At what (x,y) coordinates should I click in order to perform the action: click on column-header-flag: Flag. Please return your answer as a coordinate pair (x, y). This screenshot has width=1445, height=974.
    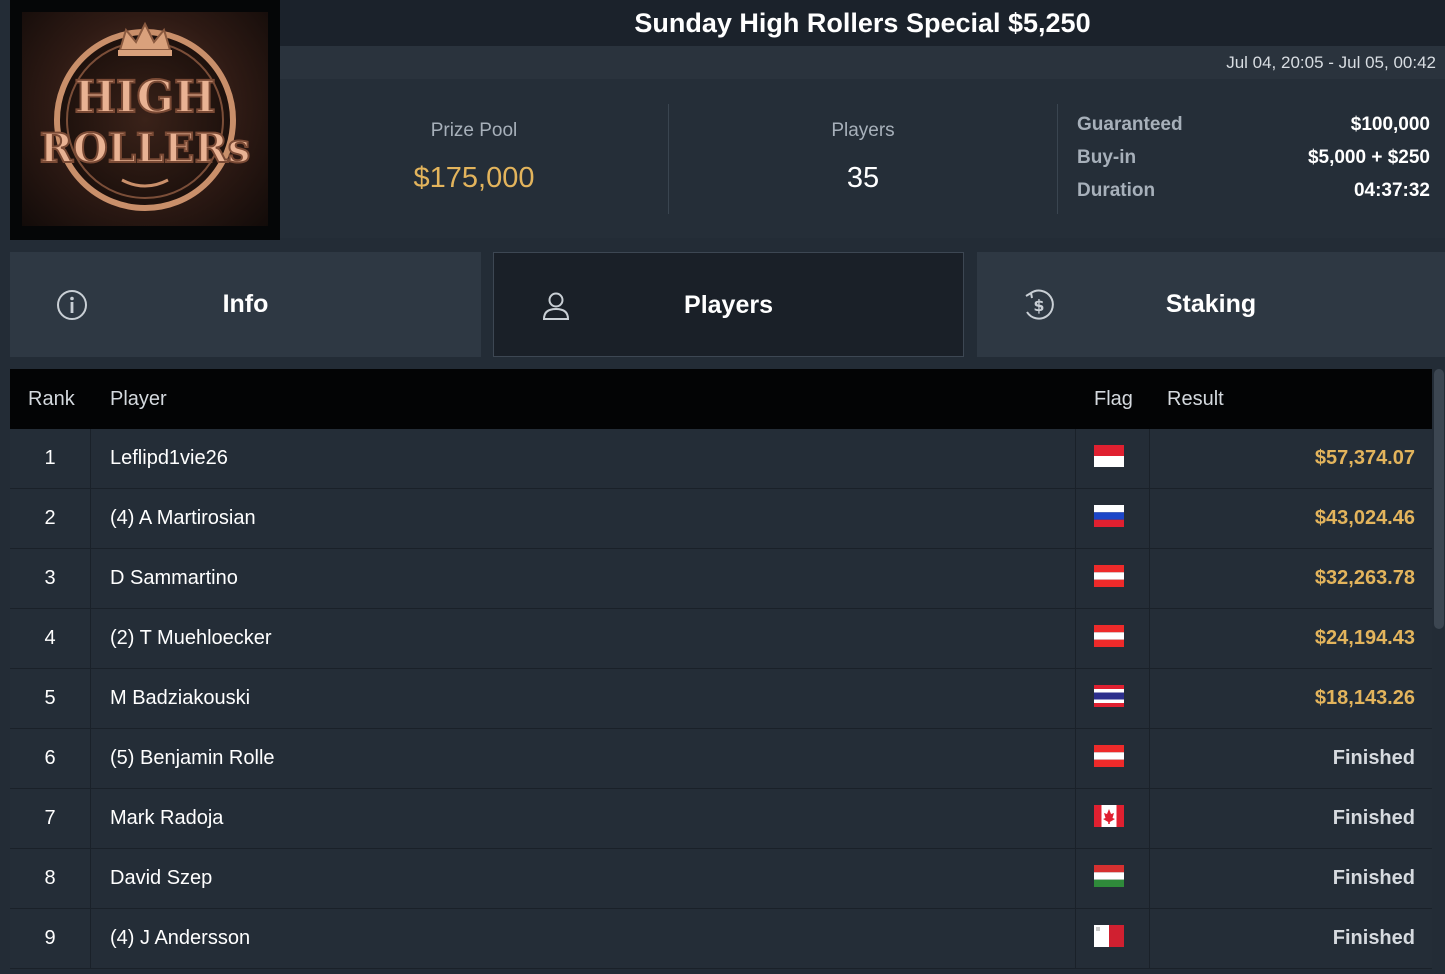
    Looking at the image, I should click on (1113, 399).